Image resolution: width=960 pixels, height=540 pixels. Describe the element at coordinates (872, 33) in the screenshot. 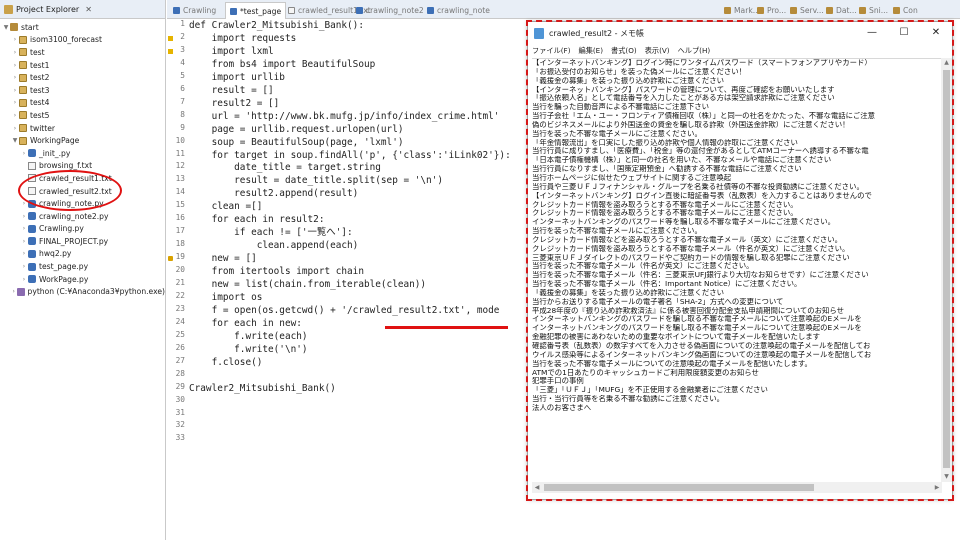

I see `minimize-button: —` at that location.